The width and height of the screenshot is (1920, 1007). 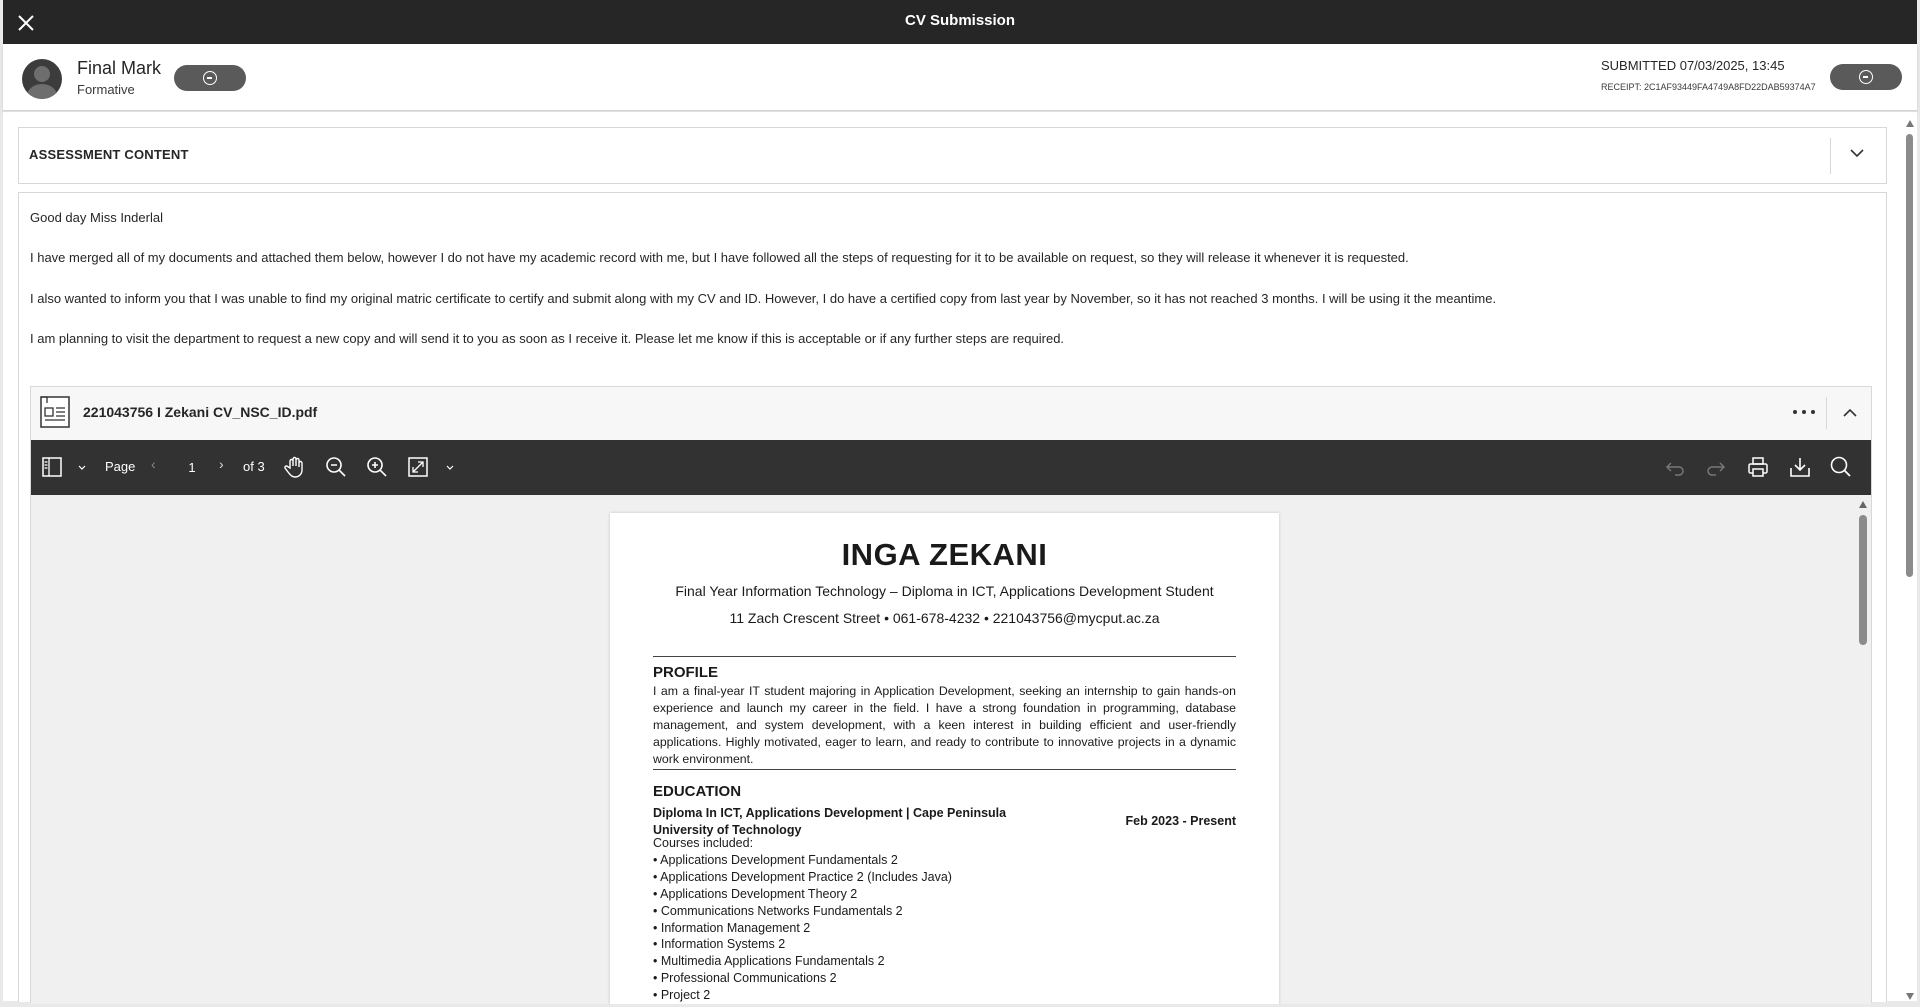 I want to click on submitted-timestamp: SUBMITTED 07/03/2025, 13:45, so click(x=1693, y=65).